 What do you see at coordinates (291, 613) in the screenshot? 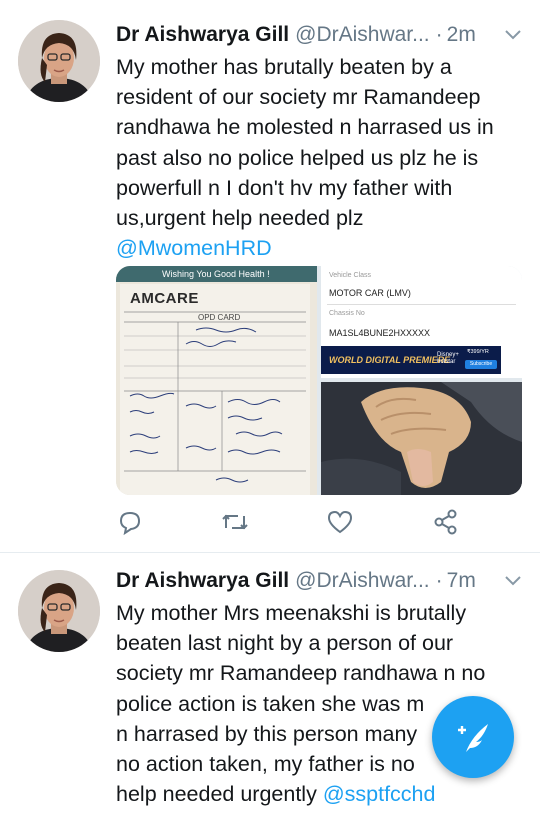
I see `tweet-line: My mother Mrs meenakshi is brutally` at bounding box center [291, 613].